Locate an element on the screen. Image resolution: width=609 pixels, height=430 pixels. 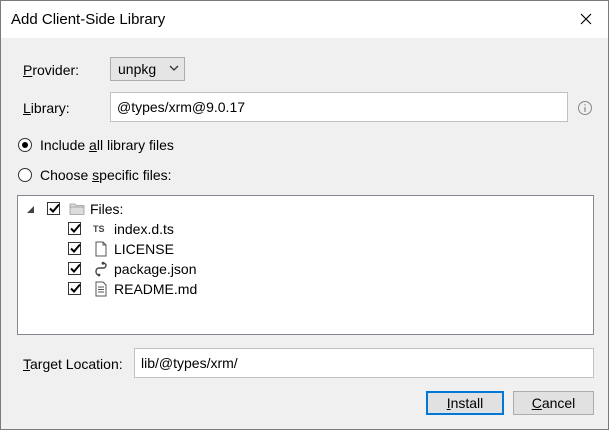
tree-item: package.json is located at coordinates (168, 271).